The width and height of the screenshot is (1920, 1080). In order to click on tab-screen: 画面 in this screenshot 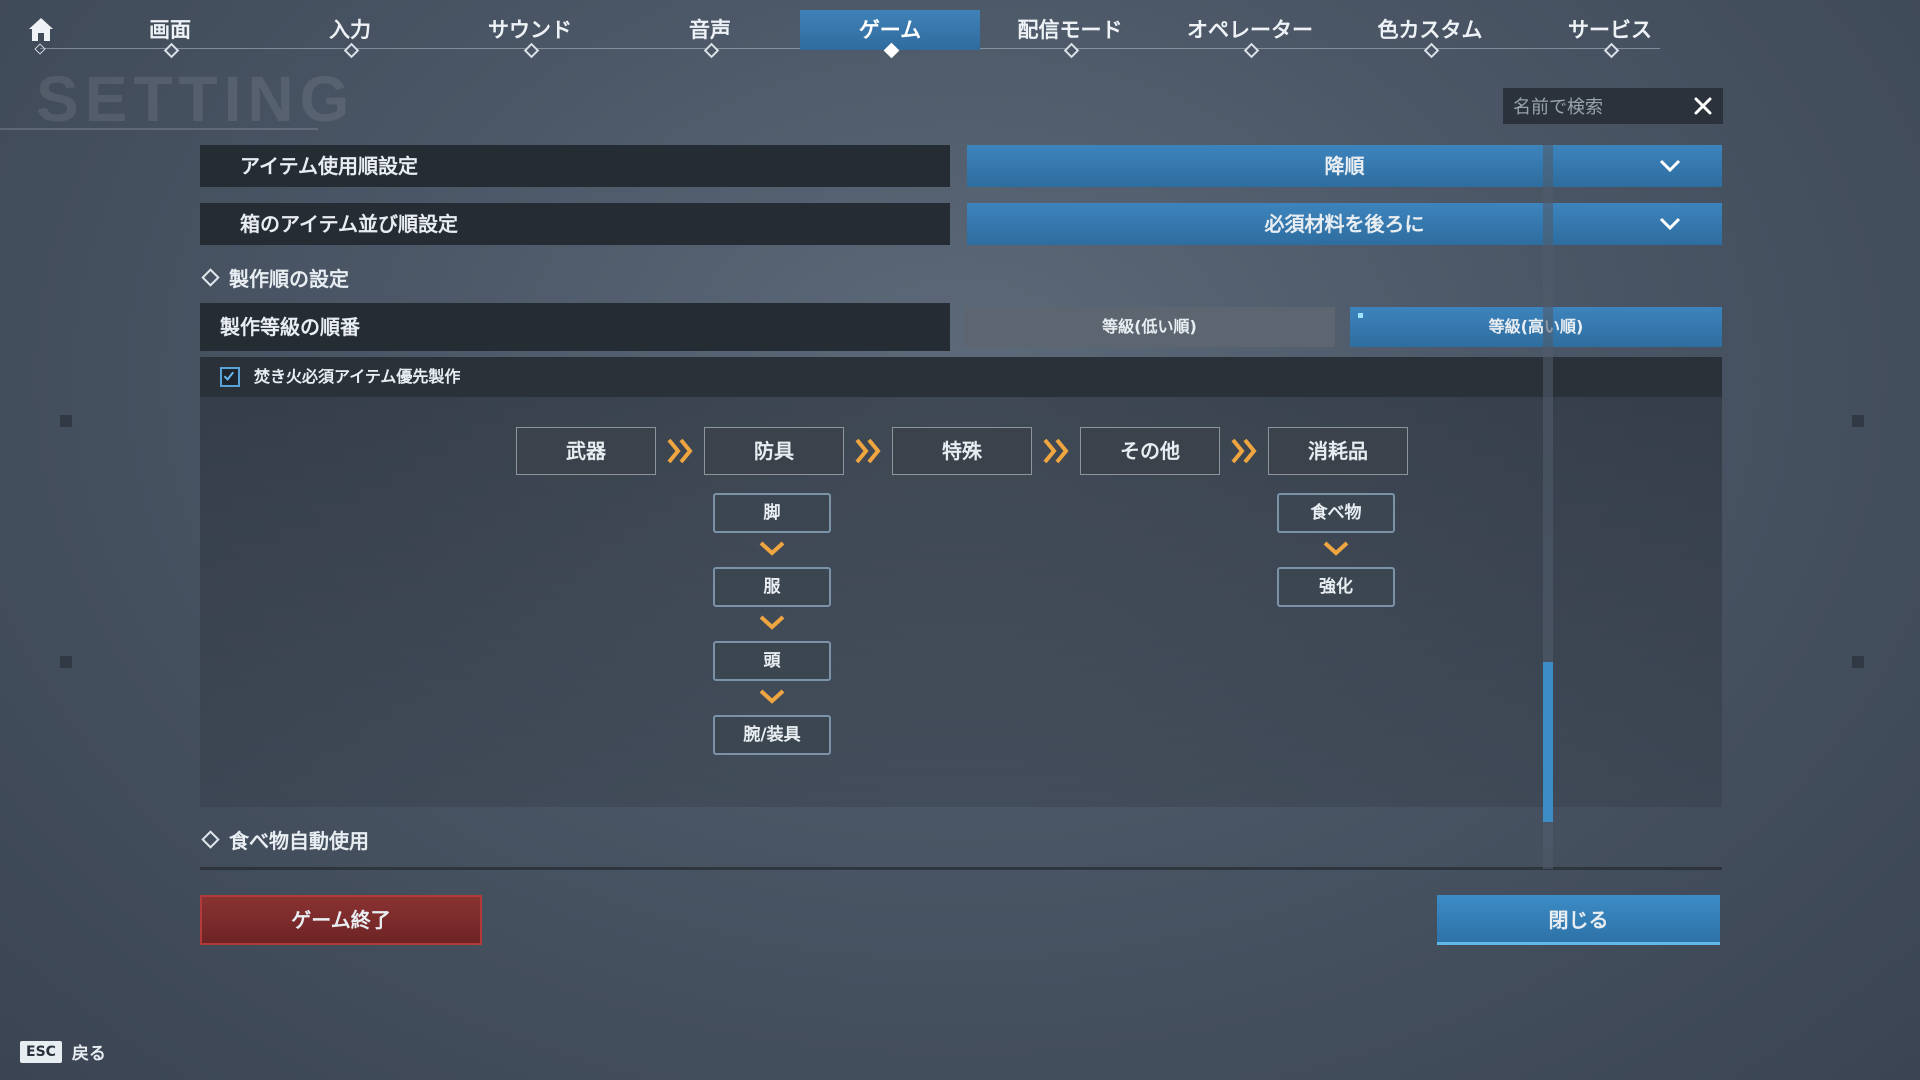, I will do `click(170, 34)`.